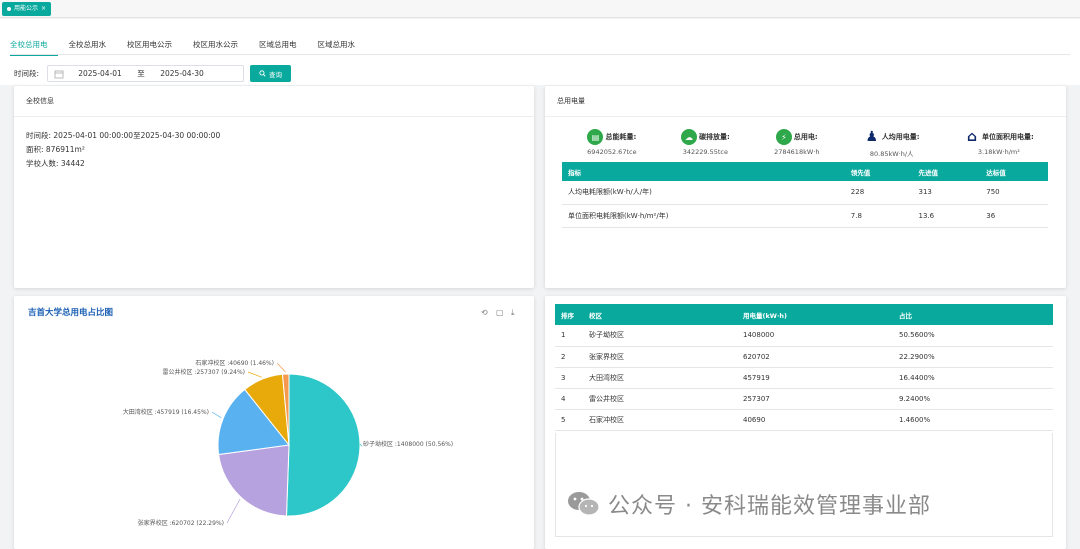 The width and height of the screenshot is (1080, 549). What do you see at coordinates (973, 336) in the screenshot?
I see `table-cell: 50.5600%` at bounding box center [973, 336].